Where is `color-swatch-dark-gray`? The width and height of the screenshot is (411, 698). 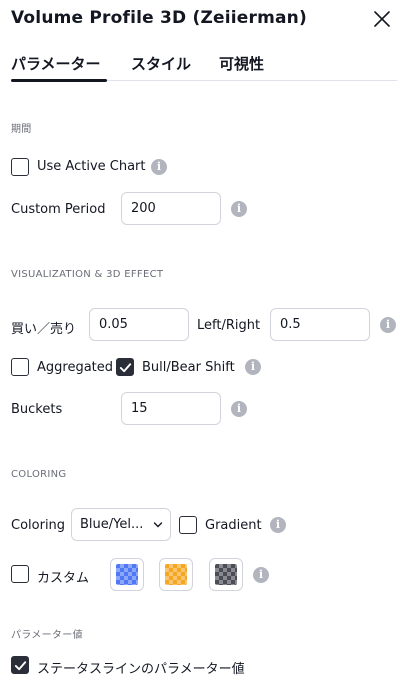
color-swatch-dark-gray is located at coordinates (226, 574).